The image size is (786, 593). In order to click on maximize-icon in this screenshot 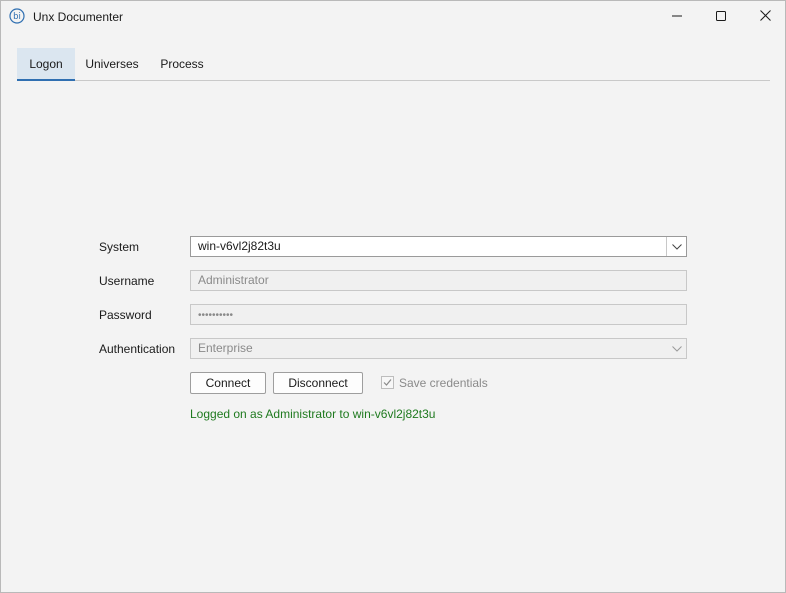, I will do `click(721, 17)`.